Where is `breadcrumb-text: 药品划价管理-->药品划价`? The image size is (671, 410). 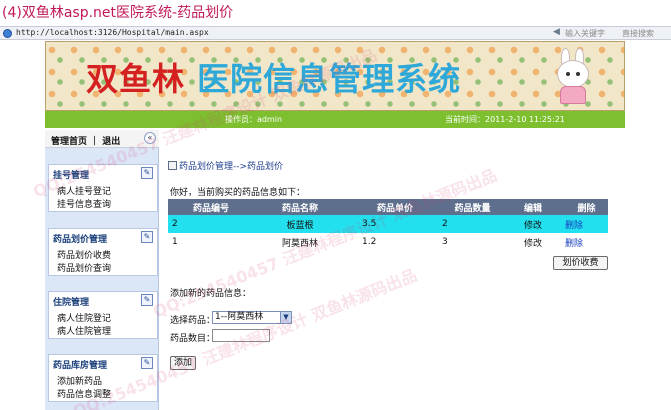
breadcrumb-text: 药品划价管理-->药品划价 is located at coordinates (231, 167).